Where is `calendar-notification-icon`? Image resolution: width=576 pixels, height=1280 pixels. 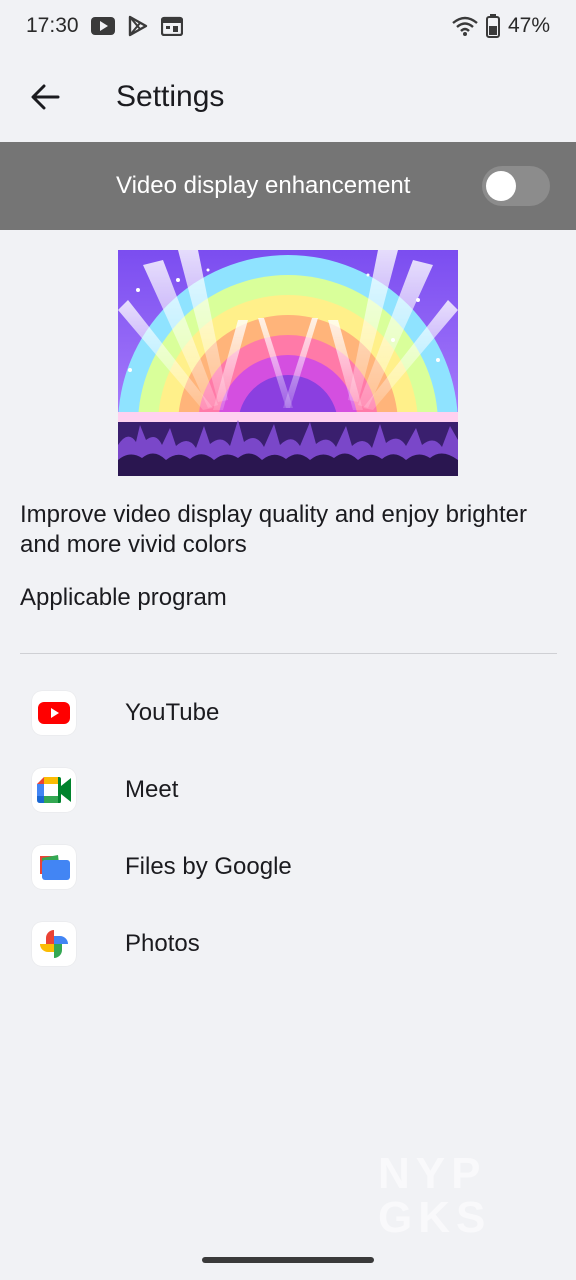
calendar-notification-icon is located at coordinates (171, 26).